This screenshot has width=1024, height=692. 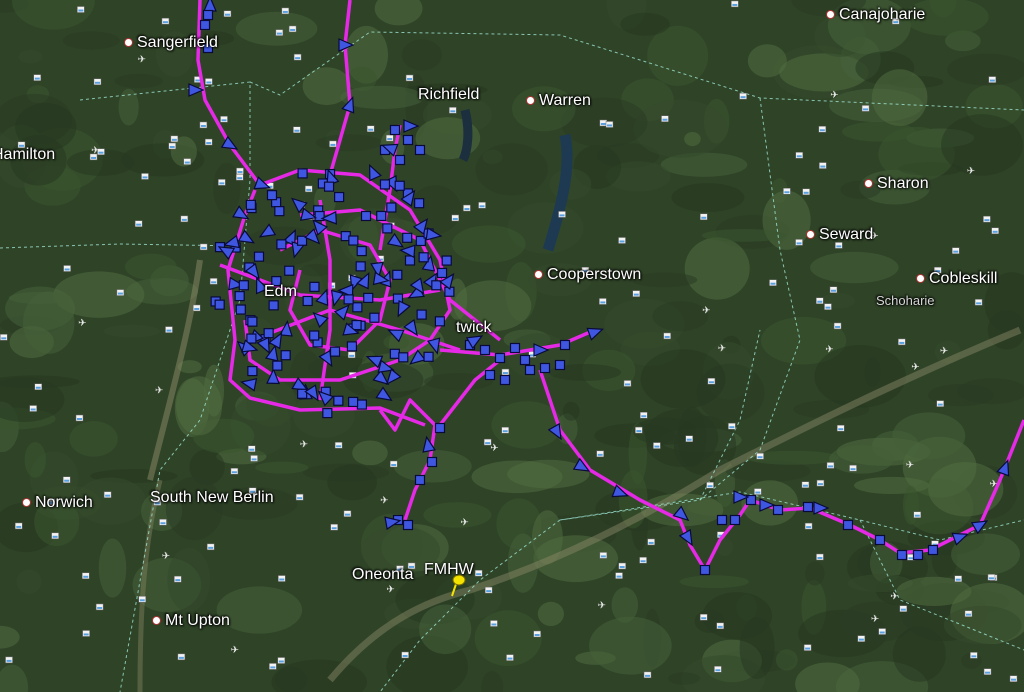 I want to click on place-sangerfield: Sangerfield, so click(x=171, y=43).